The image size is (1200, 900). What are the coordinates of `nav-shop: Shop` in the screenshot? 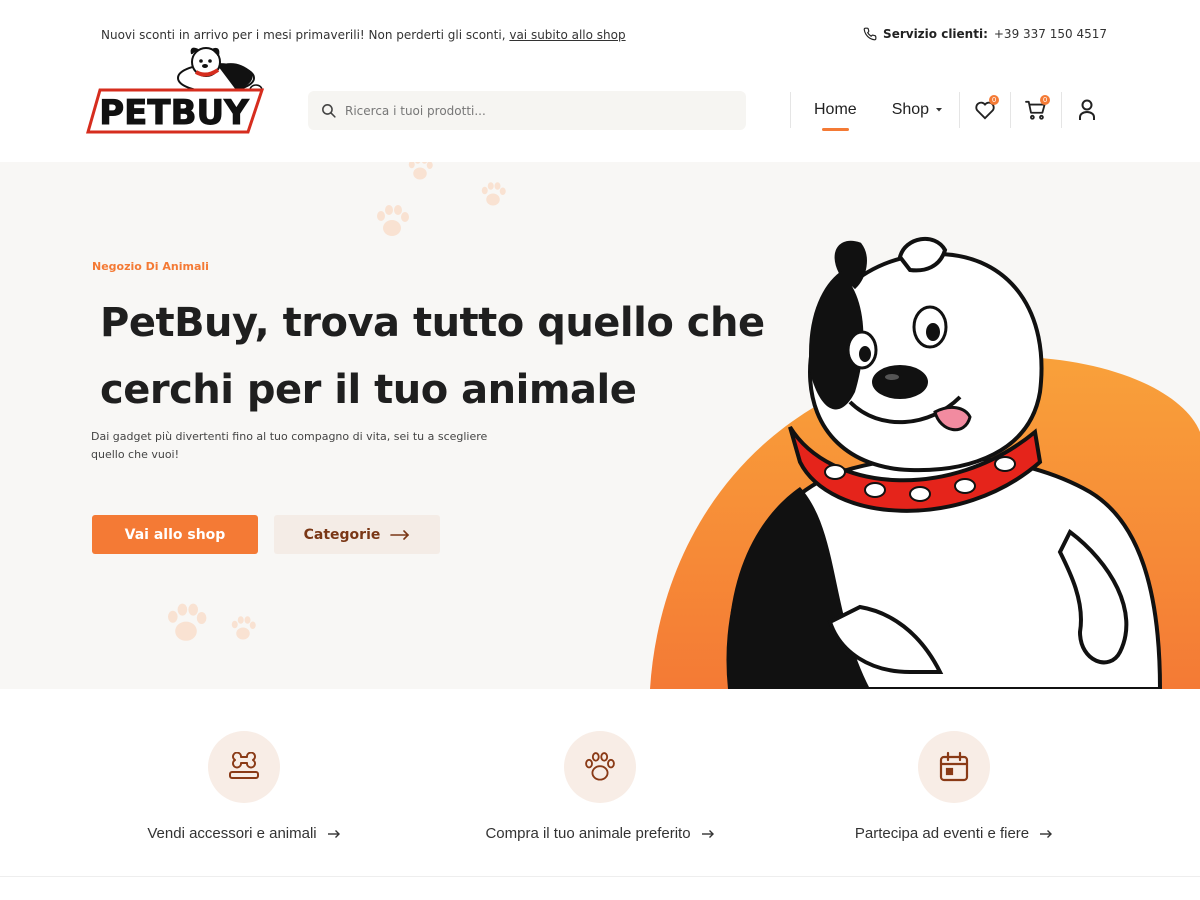 It's located at (917, 110).